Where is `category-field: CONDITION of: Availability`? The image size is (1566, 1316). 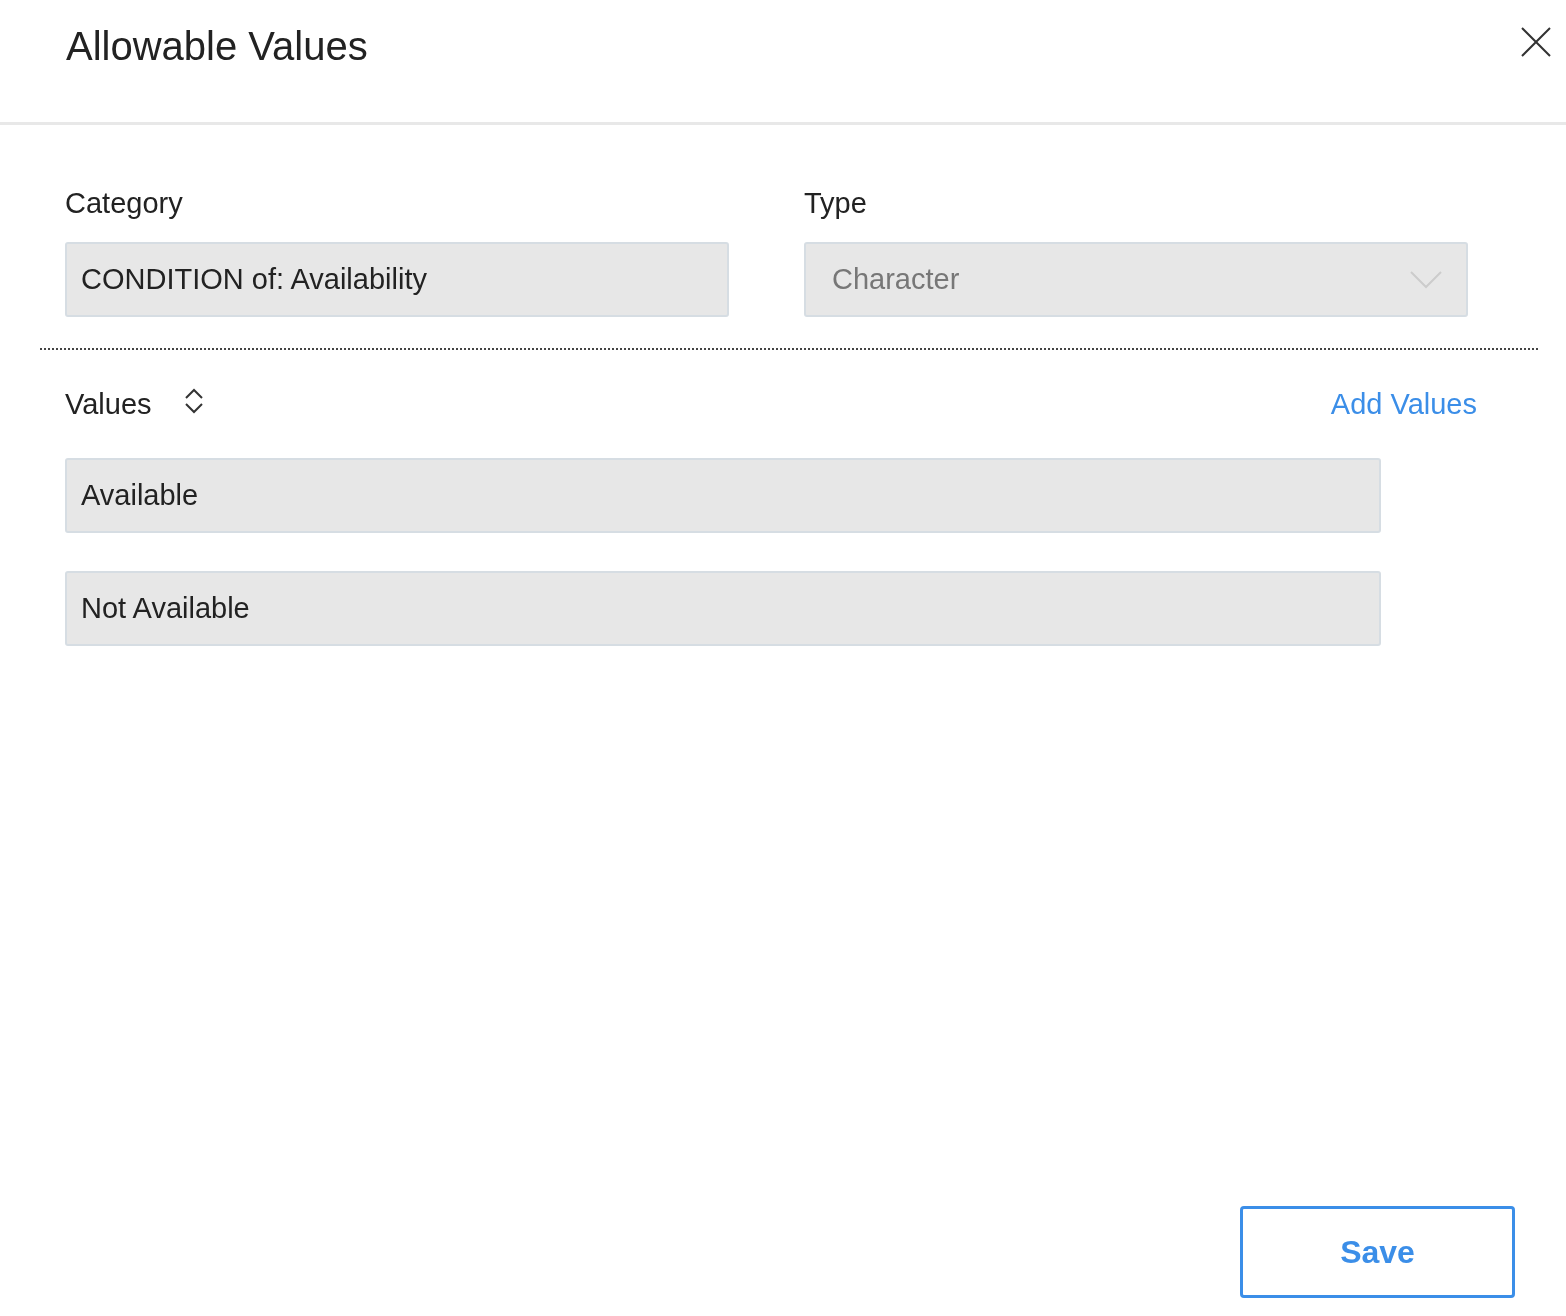 category-field: CONDITION of: Availability is located at coordinates (397, 279).